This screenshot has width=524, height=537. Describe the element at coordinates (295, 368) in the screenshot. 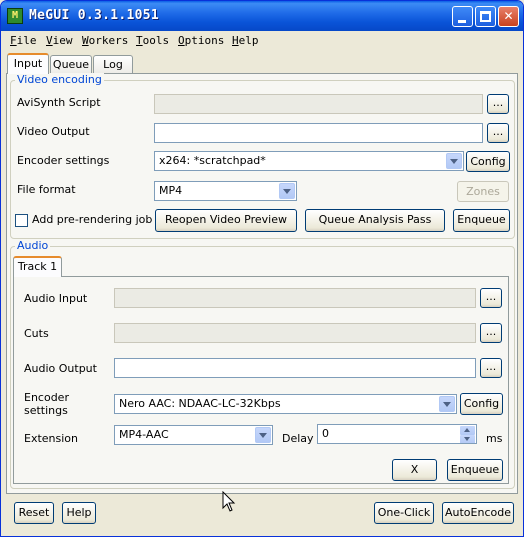

I see `audio-output-field` at that location.